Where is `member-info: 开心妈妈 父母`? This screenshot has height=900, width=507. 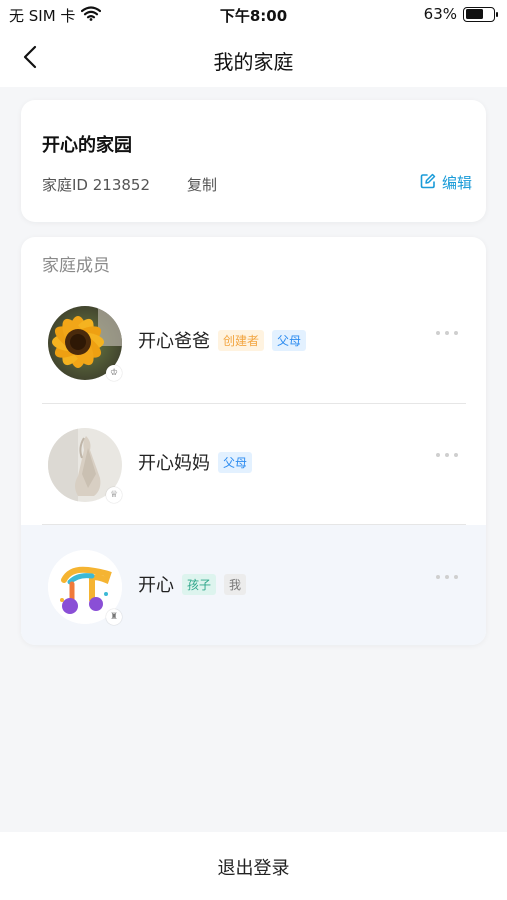
member-info: 开心妈妈 父母 is located at coordinates (195, 462).